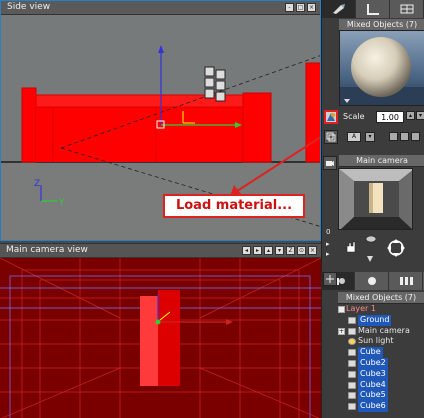  Describe the element at coordinates (328, 244) in the screenshot. I see `nav-step-icon: ▸` at that location.